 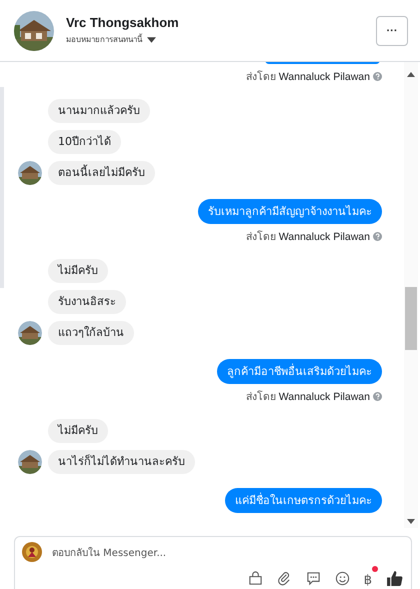 I want to click on contact-name: Vrc Thongsakhom, so click(x=123, y=22).